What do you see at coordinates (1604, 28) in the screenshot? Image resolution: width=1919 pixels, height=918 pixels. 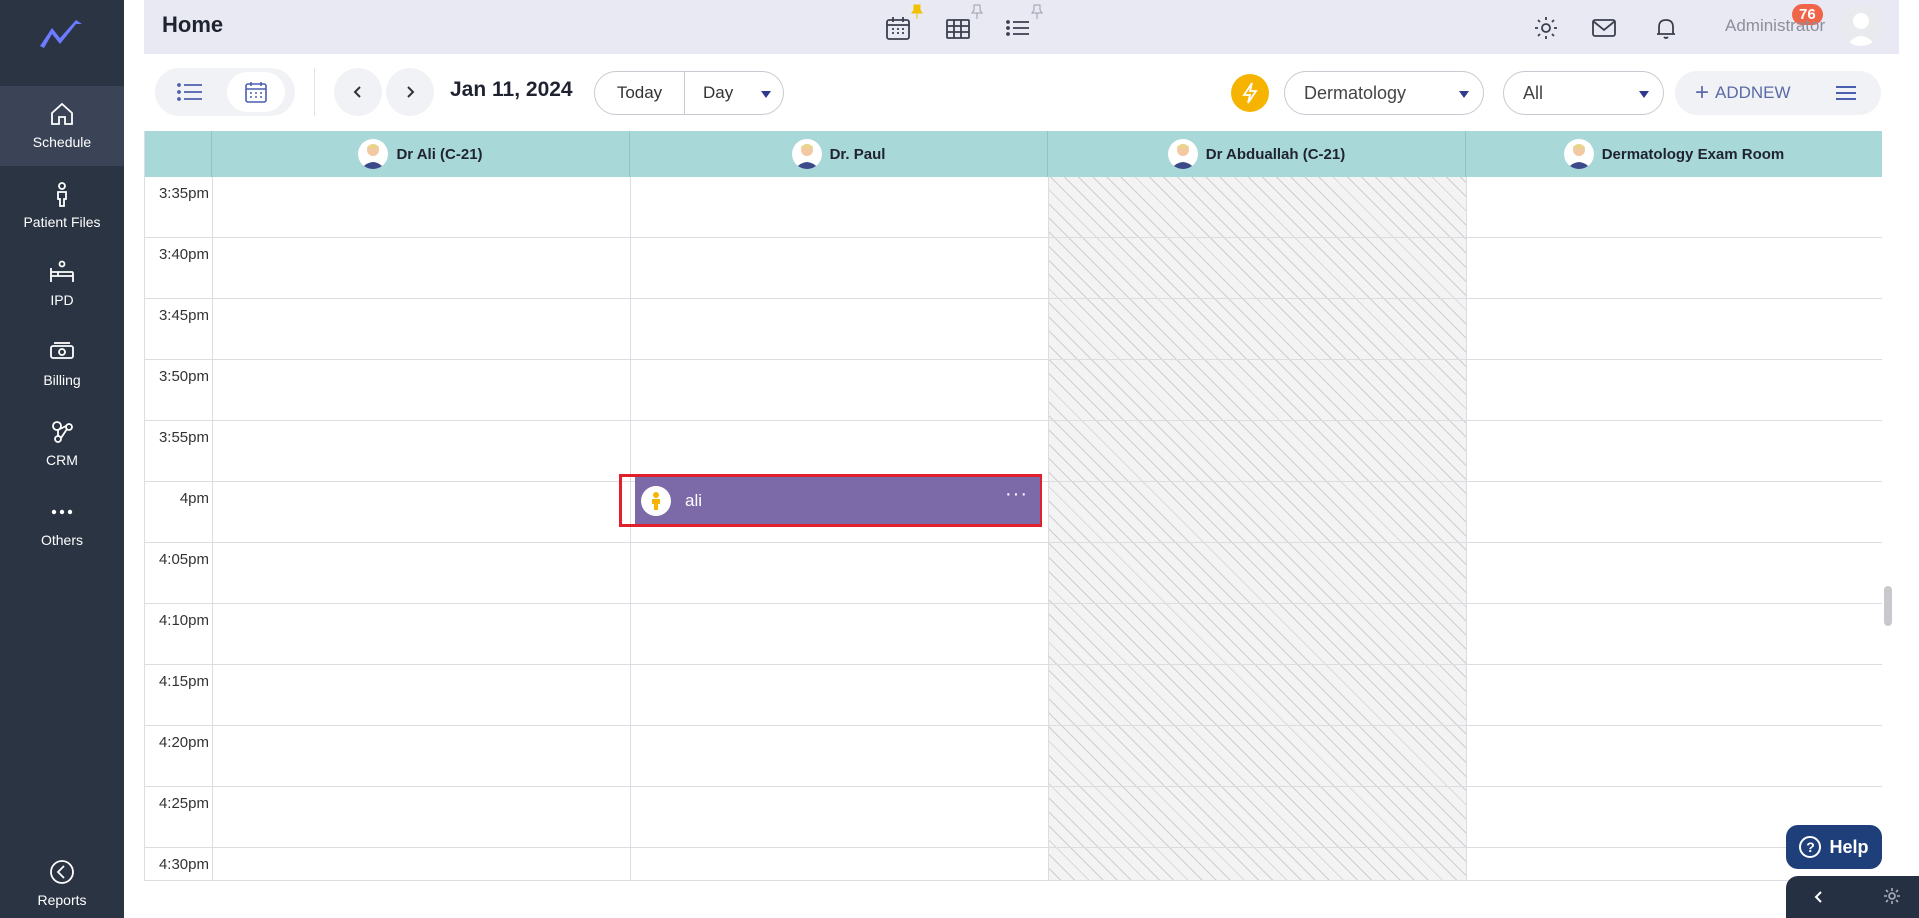 I see `mail-icon` at bounding box center [1604, 28].